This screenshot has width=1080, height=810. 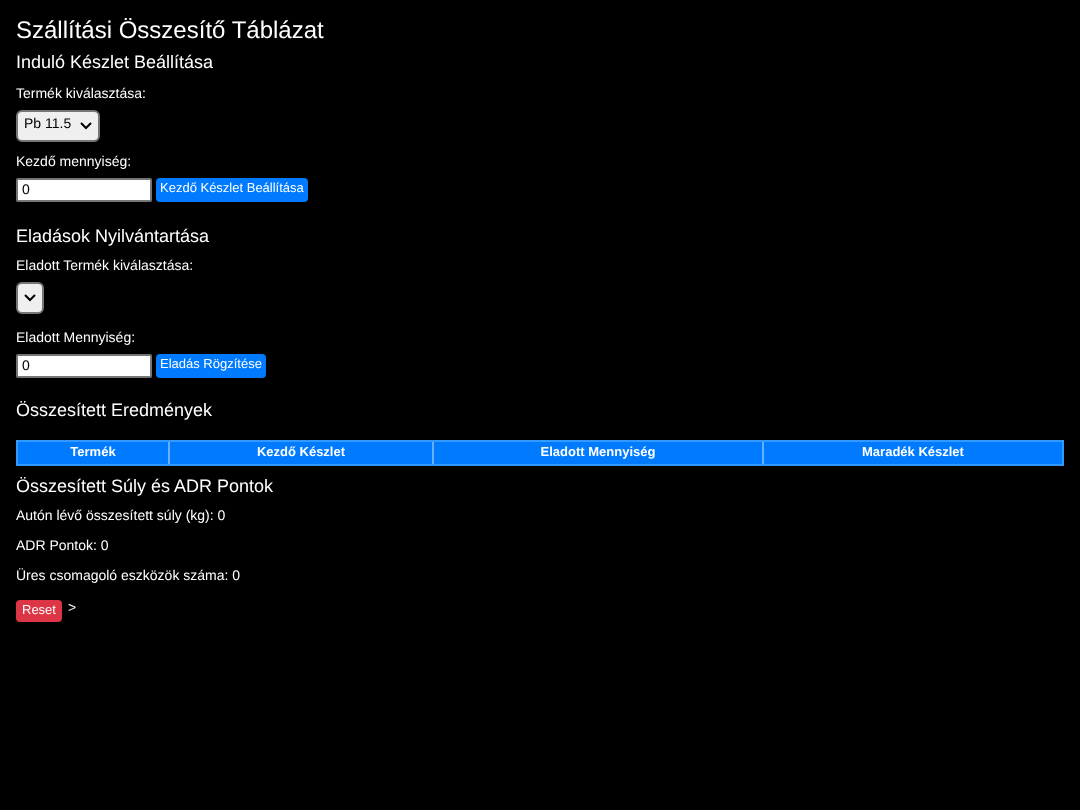 What do you see at coordinates (115, 411) in the screenshot?
I see `section-heading: Összesített Eredmények` at bounding box center [115, 411].